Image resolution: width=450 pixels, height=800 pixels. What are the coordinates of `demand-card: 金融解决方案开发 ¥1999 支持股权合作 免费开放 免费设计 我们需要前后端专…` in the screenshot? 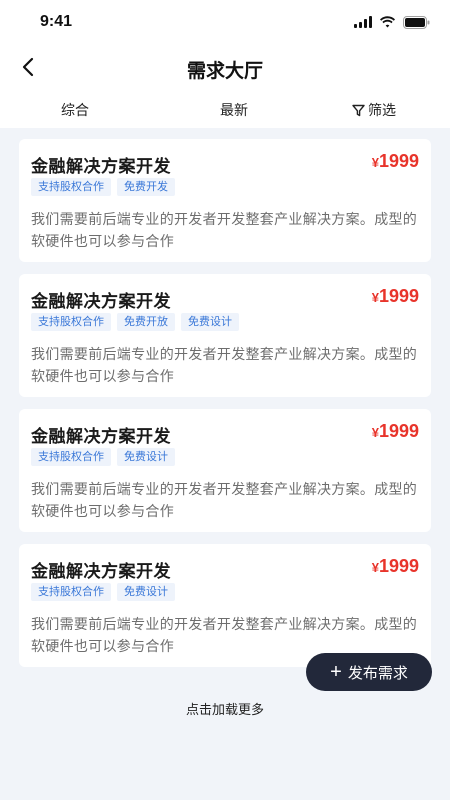 It's located at (225, 335).